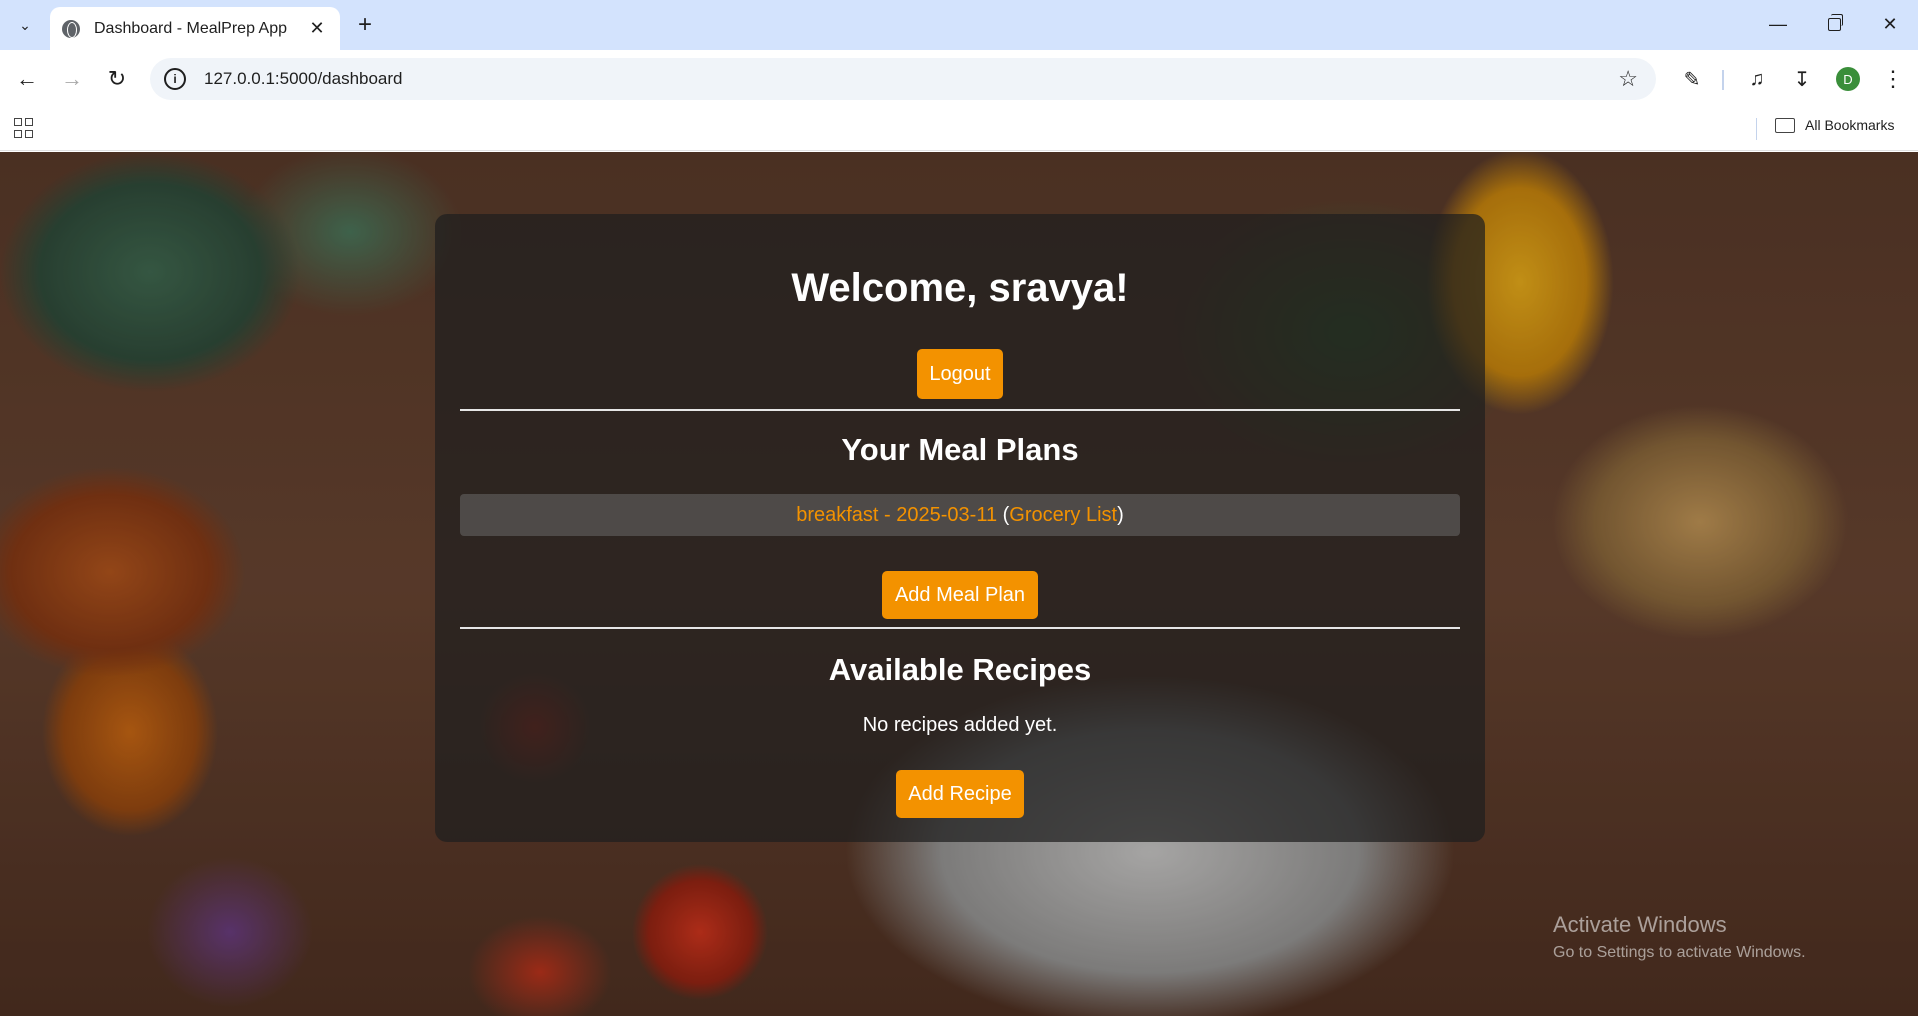 This screenshot has height=1016, width=1918. I want to click on meal-plan-link: breakfast - 2025-03-11, so click(896, 515).